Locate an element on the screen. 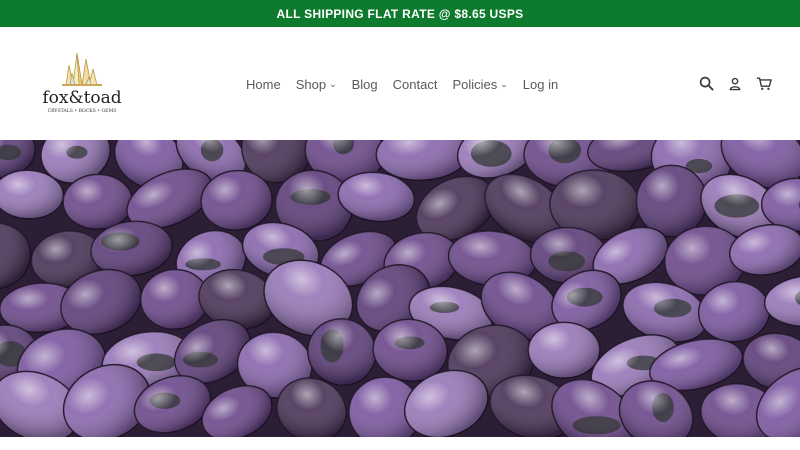 Image resolution: width=800 pixels, height=450 pixels. announcement-text: ALL SHIPPING FLAT RATE @ $8.65 USPS is located at coordinates (400, 13).